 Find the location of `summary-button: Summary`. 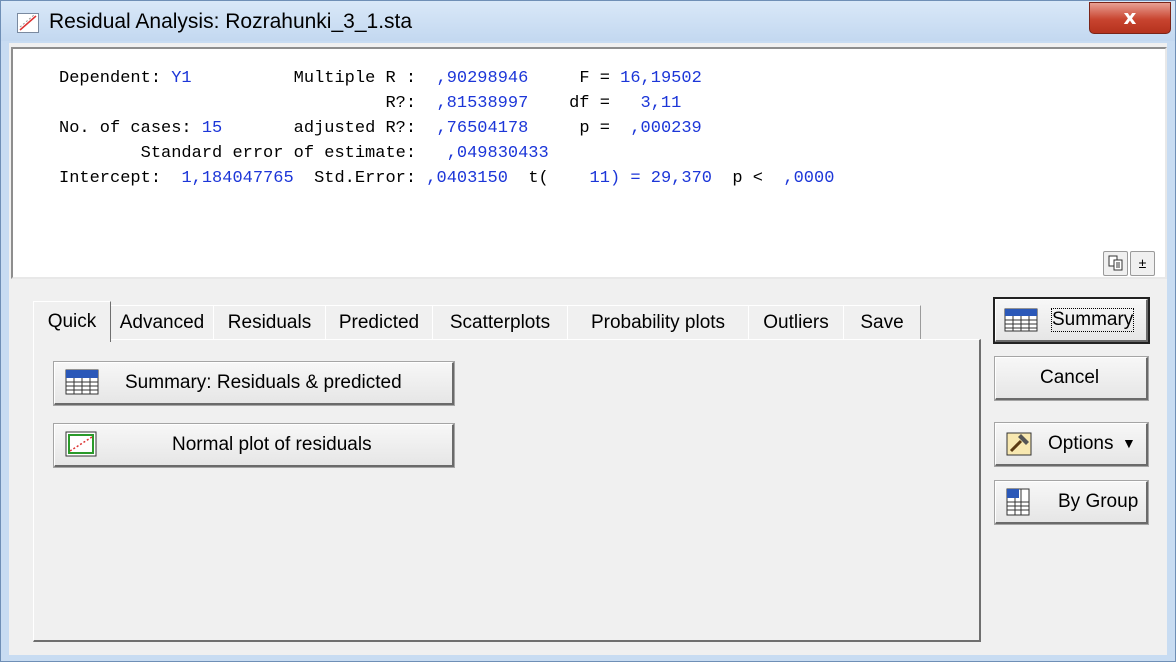

summary-button: Summary is located at coordinates (1071, 320).